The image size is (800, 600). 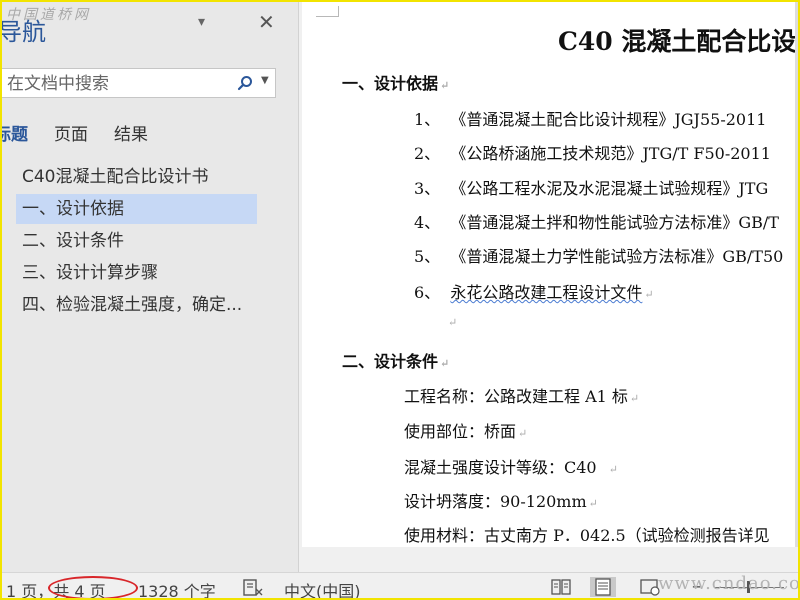 What do you see at coordinates (511, 467) in the screenshot?
I see `condition-line: 混凝土强度设计等级：C40 ↵` at bounding box center [511, 467].